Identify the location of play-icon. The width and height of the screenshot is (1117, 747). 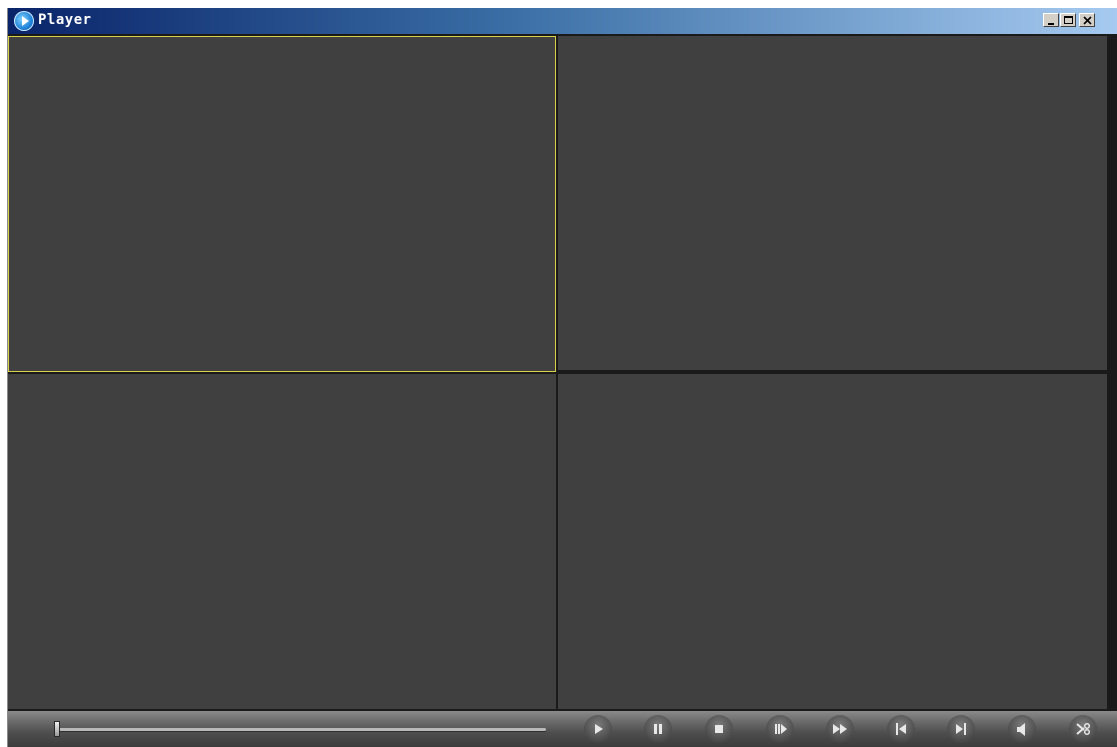
(599, 729).